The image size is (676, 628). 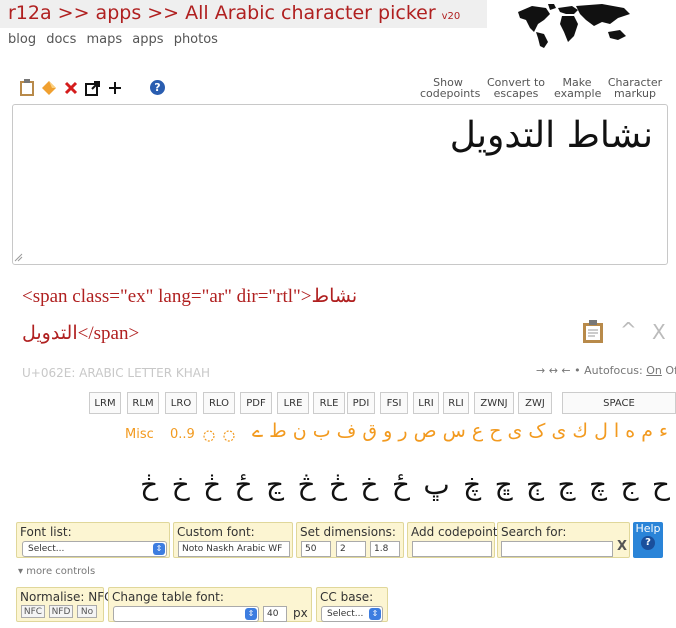 I want to click on search-input, so click(x=557, y=549).